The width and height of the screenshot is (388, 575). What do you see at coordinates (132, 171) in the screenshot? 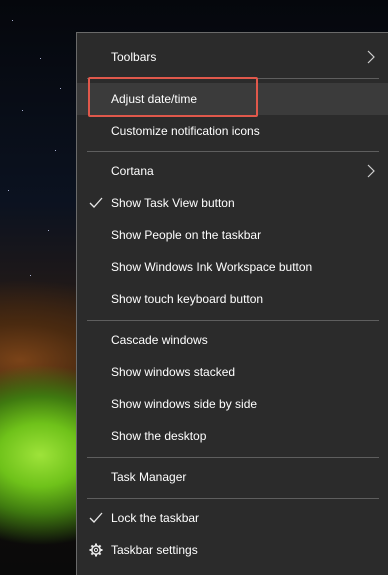
I see `menu-item-label: Cortana` at bounding box center [132, 171].